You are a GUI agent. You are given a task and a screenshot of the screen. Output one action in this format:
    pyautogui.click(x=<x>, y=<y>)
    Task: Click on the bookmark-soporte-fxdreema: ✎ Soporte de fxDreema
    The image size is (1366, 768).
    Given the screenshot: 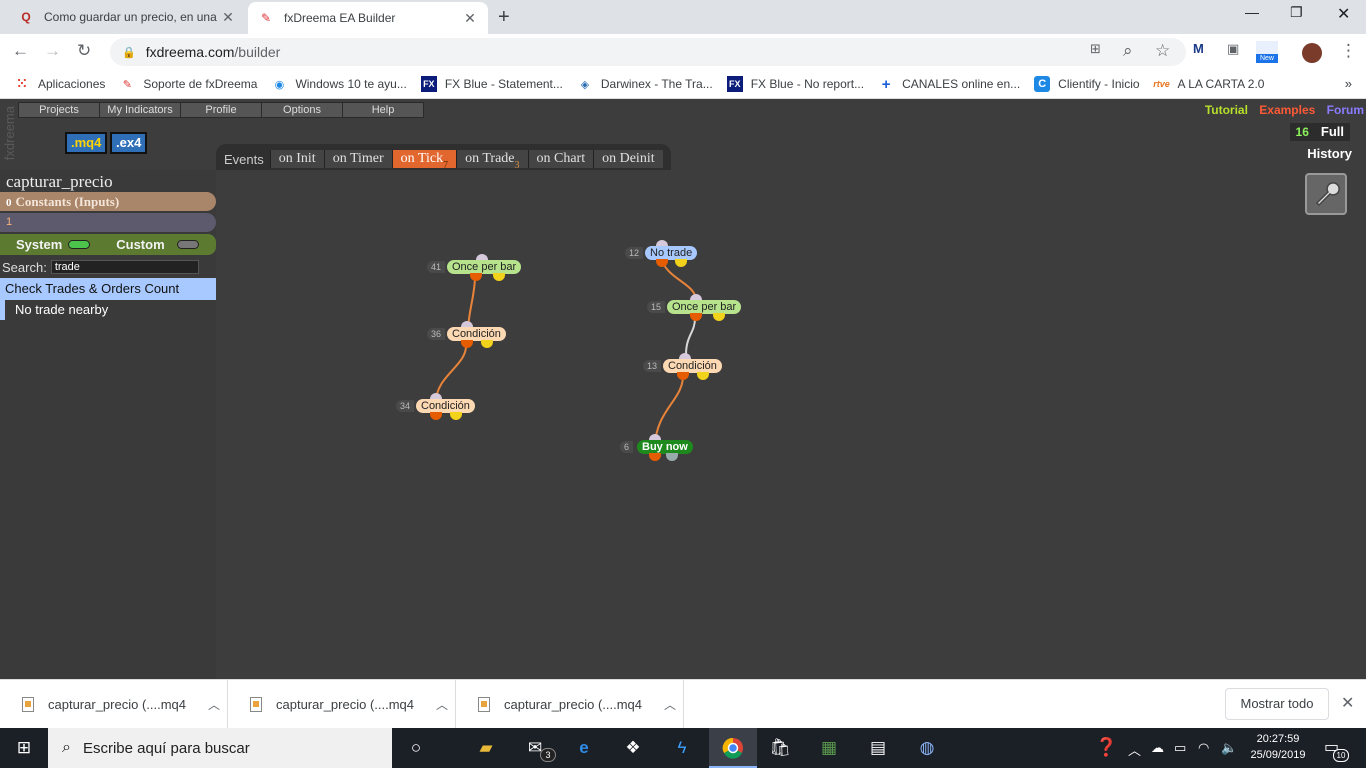 What is the action you would take?
    pyautogui.click(x=188, y=84)
    